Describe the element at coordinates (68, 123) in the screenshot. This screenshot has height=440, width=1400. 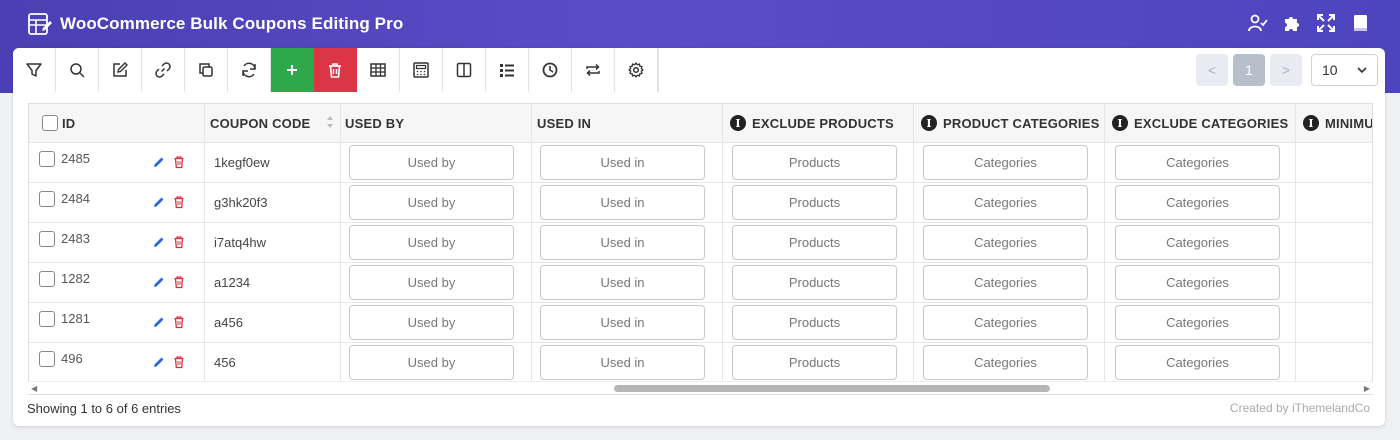
I see `col-id: ID` at that location.